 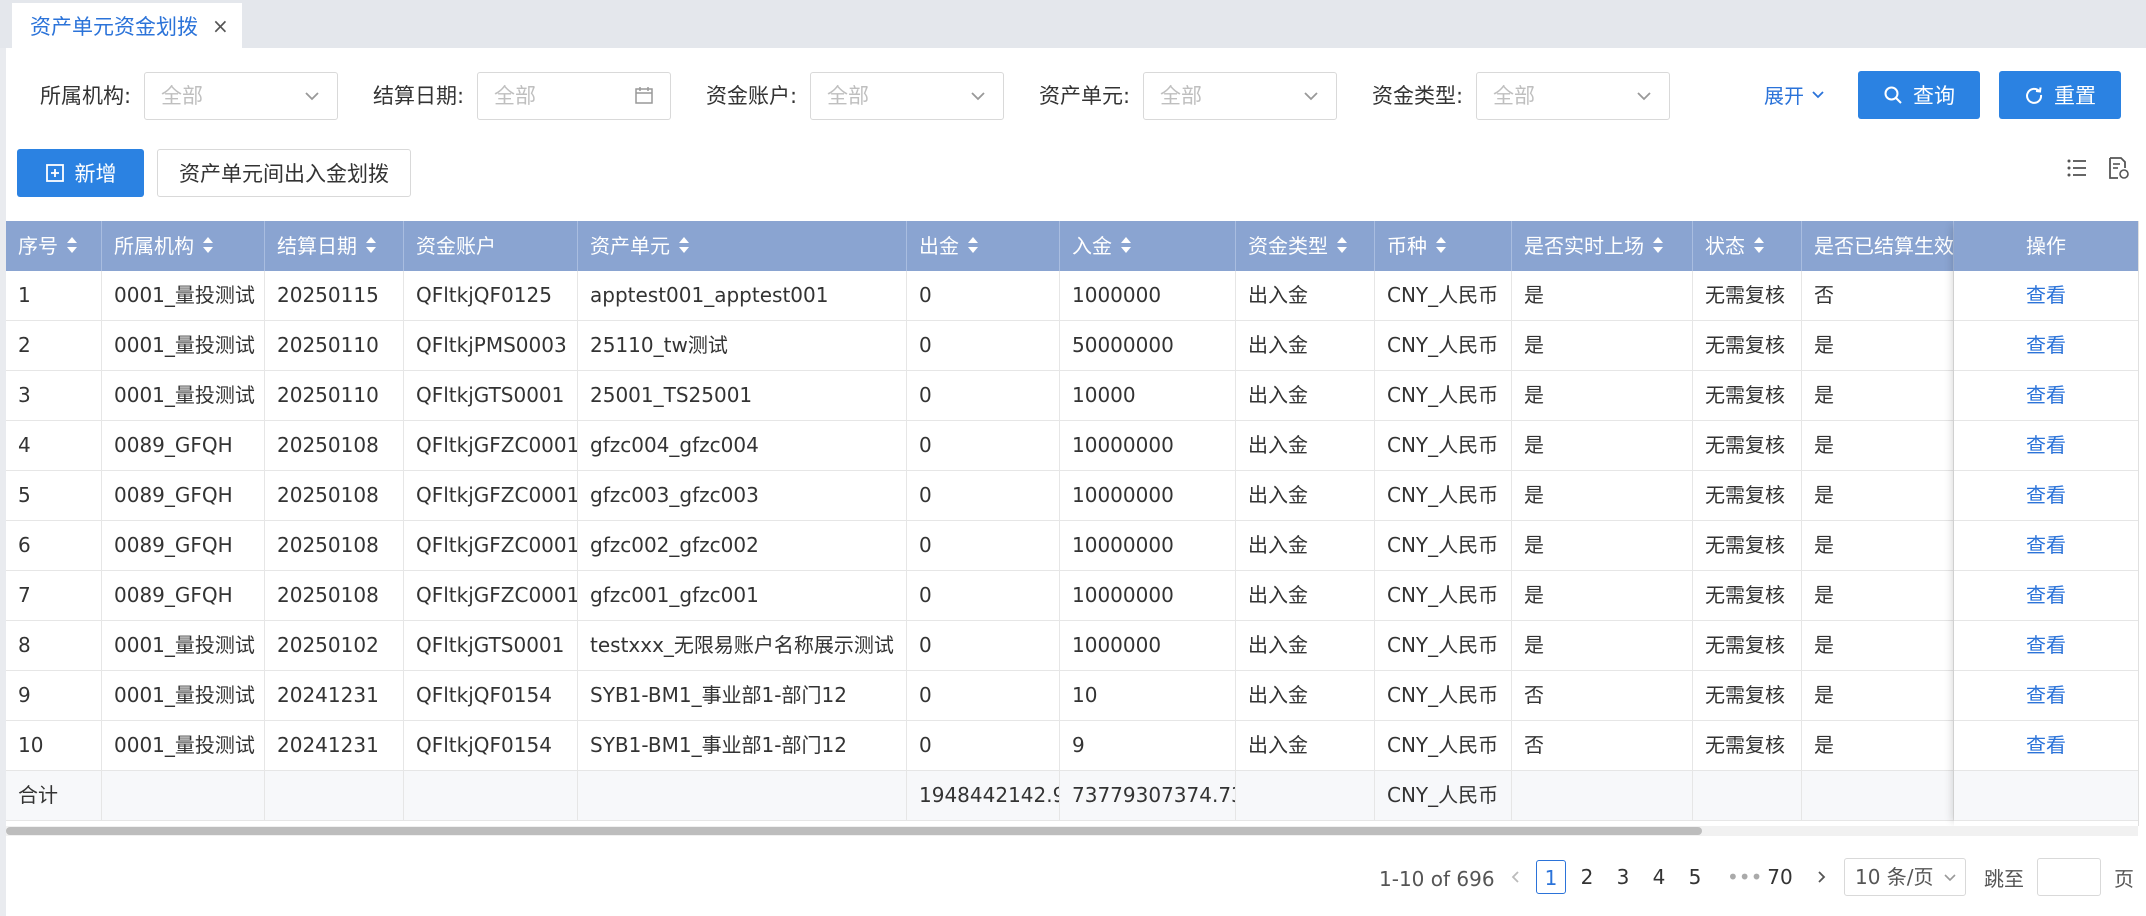 I want to click on col-org-cell: 0001_量投测试, so click(x=183, y=646).